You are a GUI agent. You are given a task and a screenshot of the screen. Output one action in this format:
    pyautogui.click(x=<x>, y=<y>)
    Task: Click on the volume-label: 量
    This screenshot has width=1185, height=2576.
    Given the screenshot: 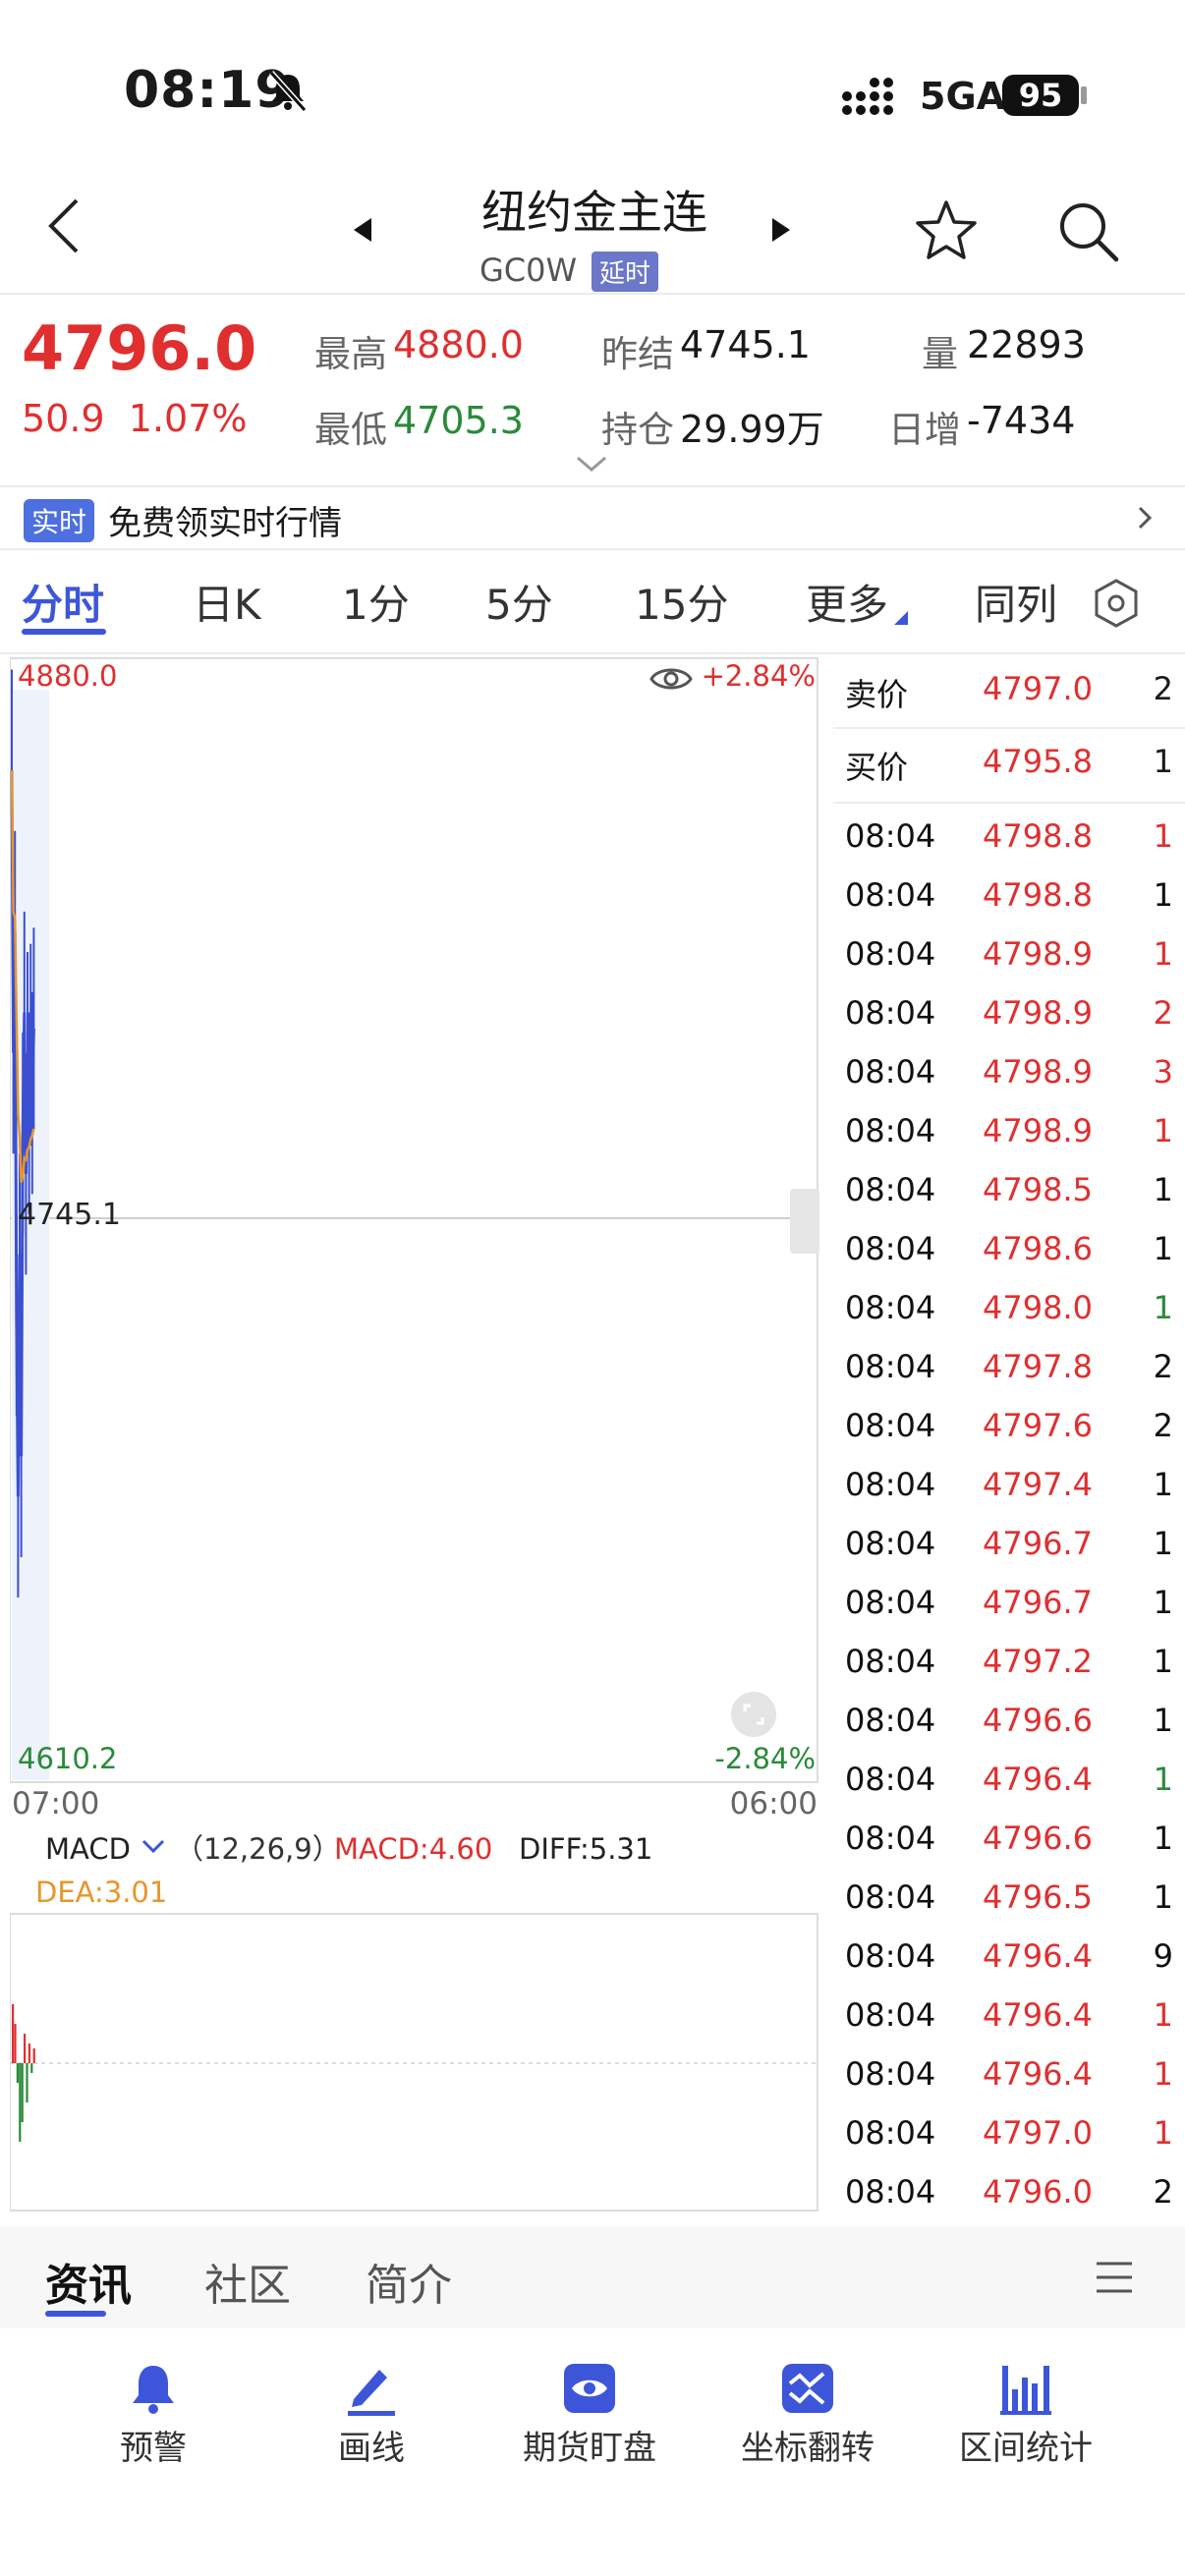 What is the action you would take?
    pyautogui.click(x=940, y=354)
    